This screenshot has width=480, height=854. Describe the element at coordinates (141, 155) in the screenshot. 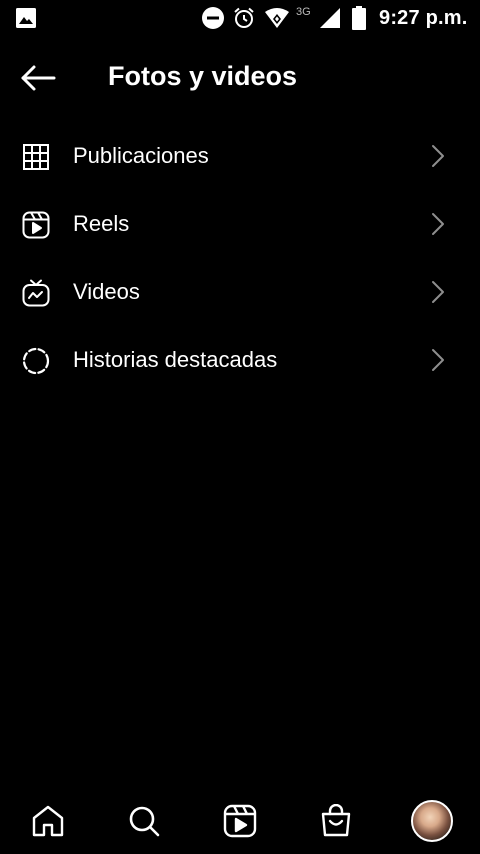

I see `menu-item-label: Publicaciones` at that location.